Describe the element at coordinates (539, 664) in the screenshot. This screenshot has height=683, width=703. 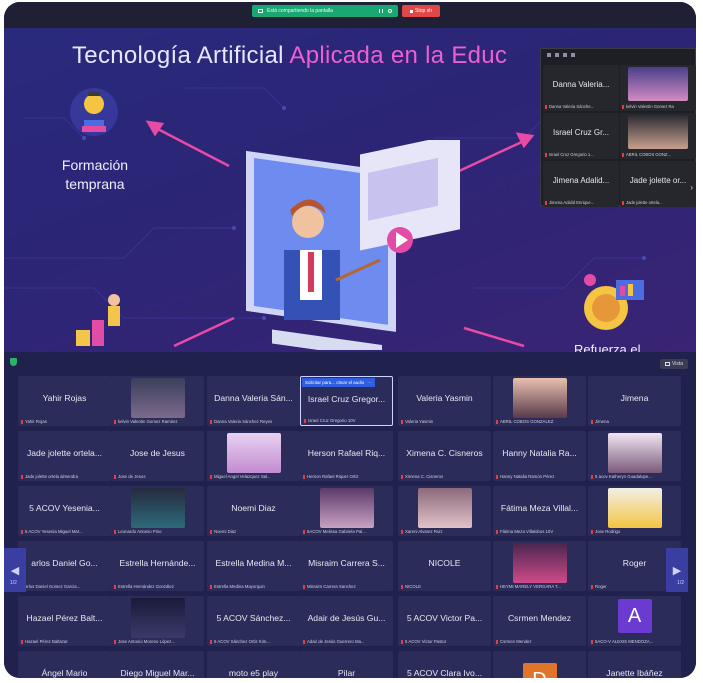
I see `participant-tile: D` at that location.